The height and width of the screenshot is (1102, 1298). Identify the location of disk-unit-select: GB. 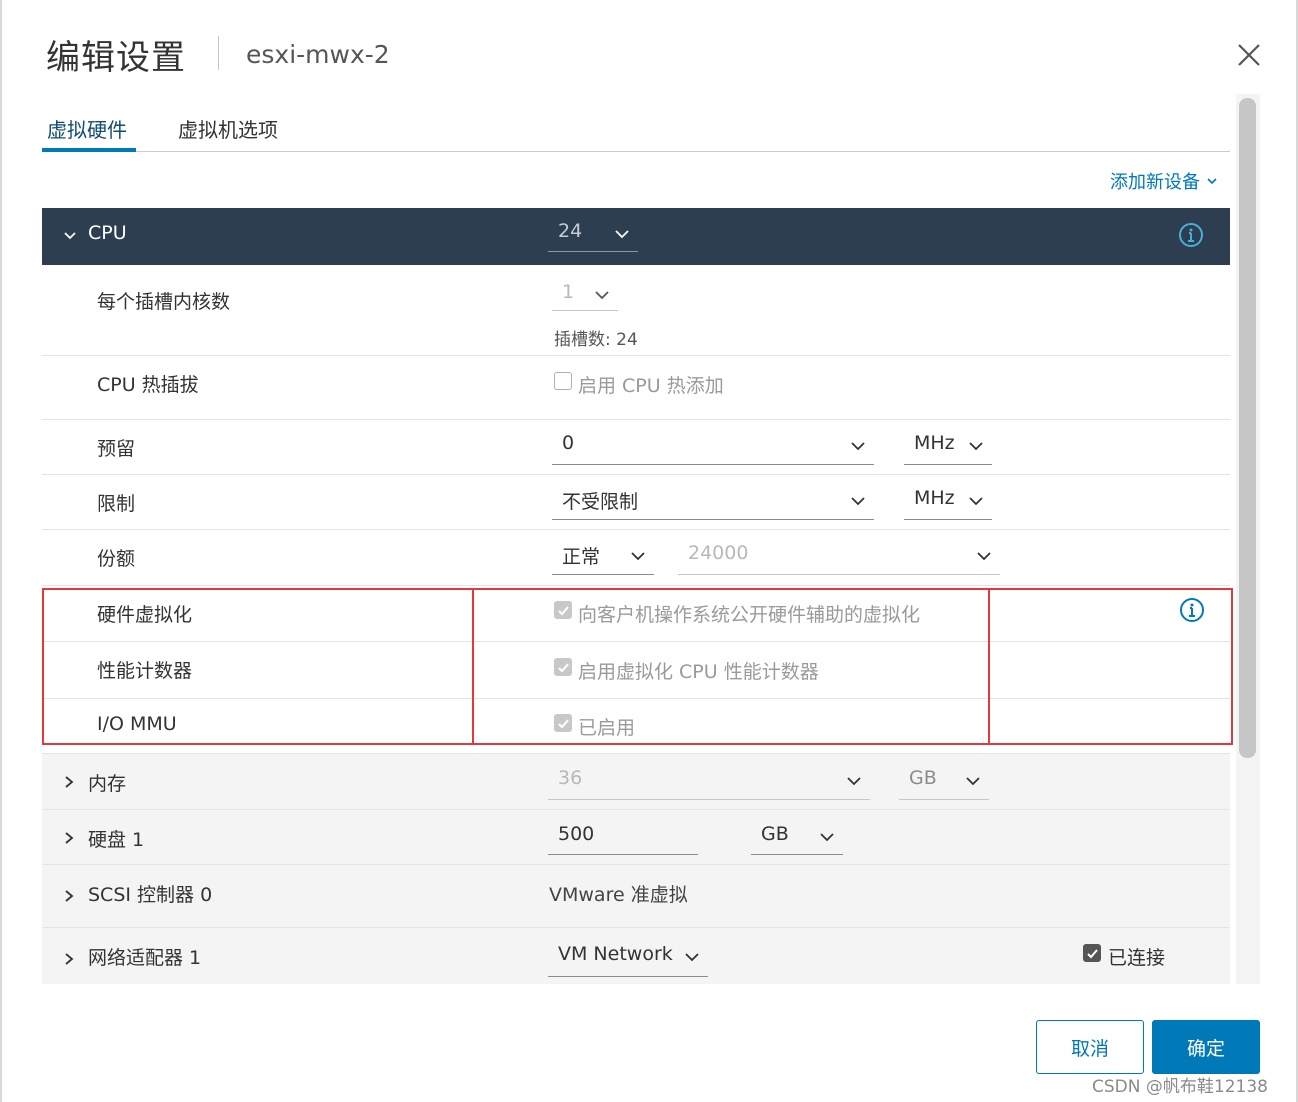
(797, 839).